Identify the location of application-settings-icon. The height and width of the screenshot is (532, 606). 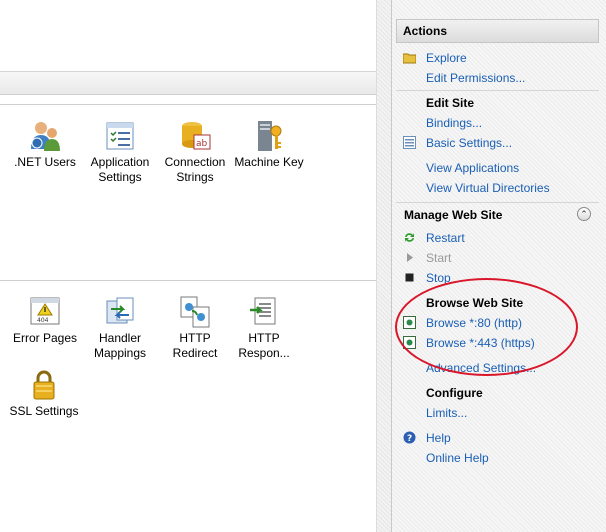
(120, 136).